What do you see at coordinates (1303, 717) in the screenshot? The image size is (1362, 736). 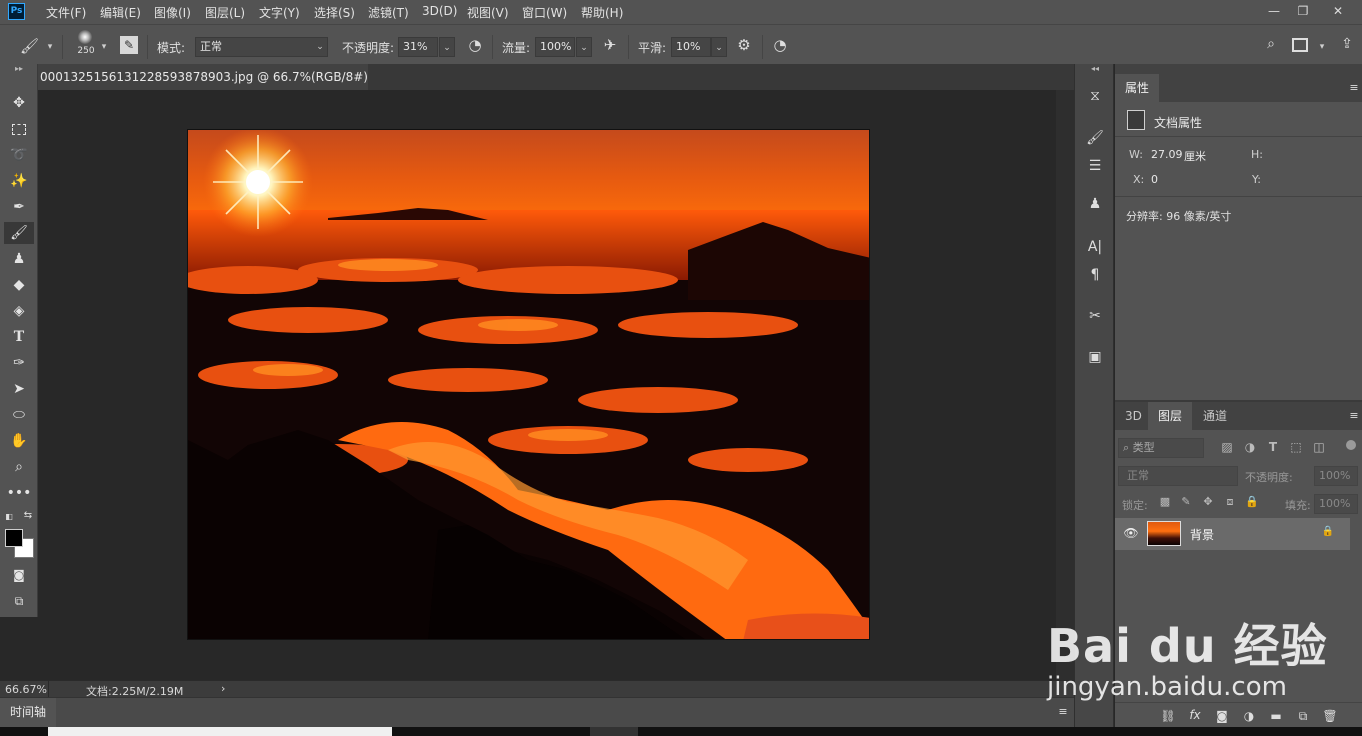 I see `new-layer-icon: ⧉` at bounding box center [1303, 717].